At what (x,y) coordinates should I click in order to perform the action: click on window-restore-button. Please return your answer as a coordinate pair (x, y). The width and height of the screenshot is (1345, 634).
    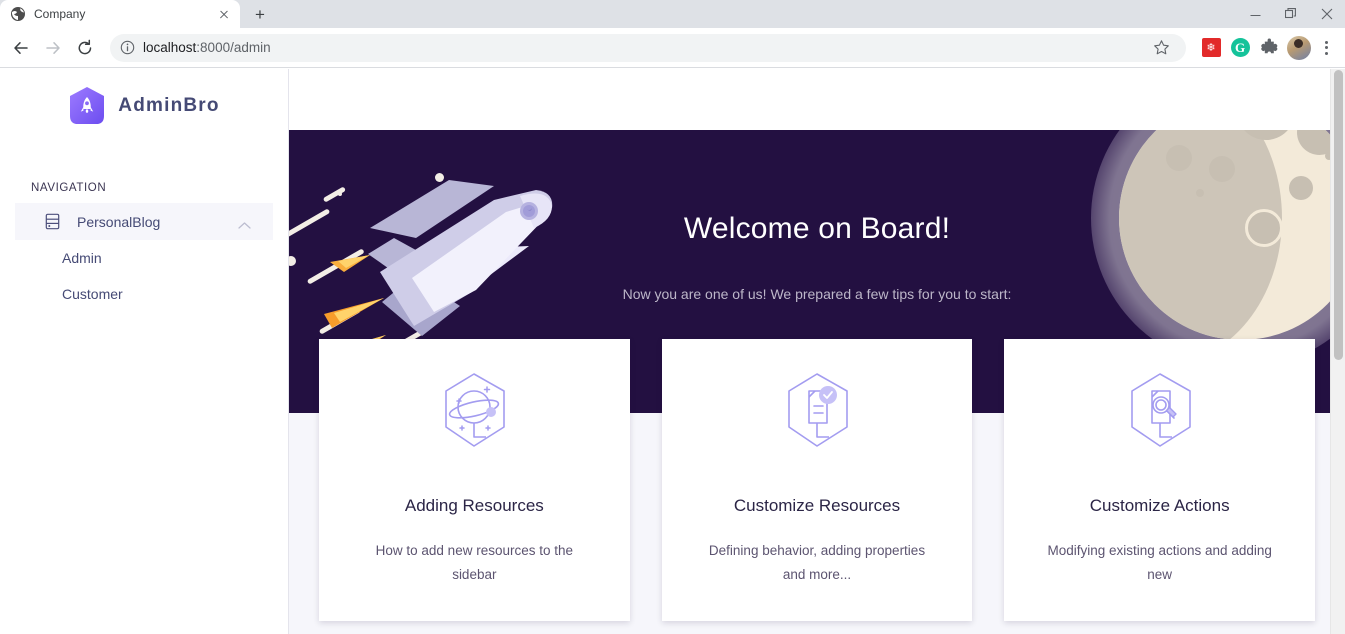
    Looking at the image, I should click on (1291, 14).